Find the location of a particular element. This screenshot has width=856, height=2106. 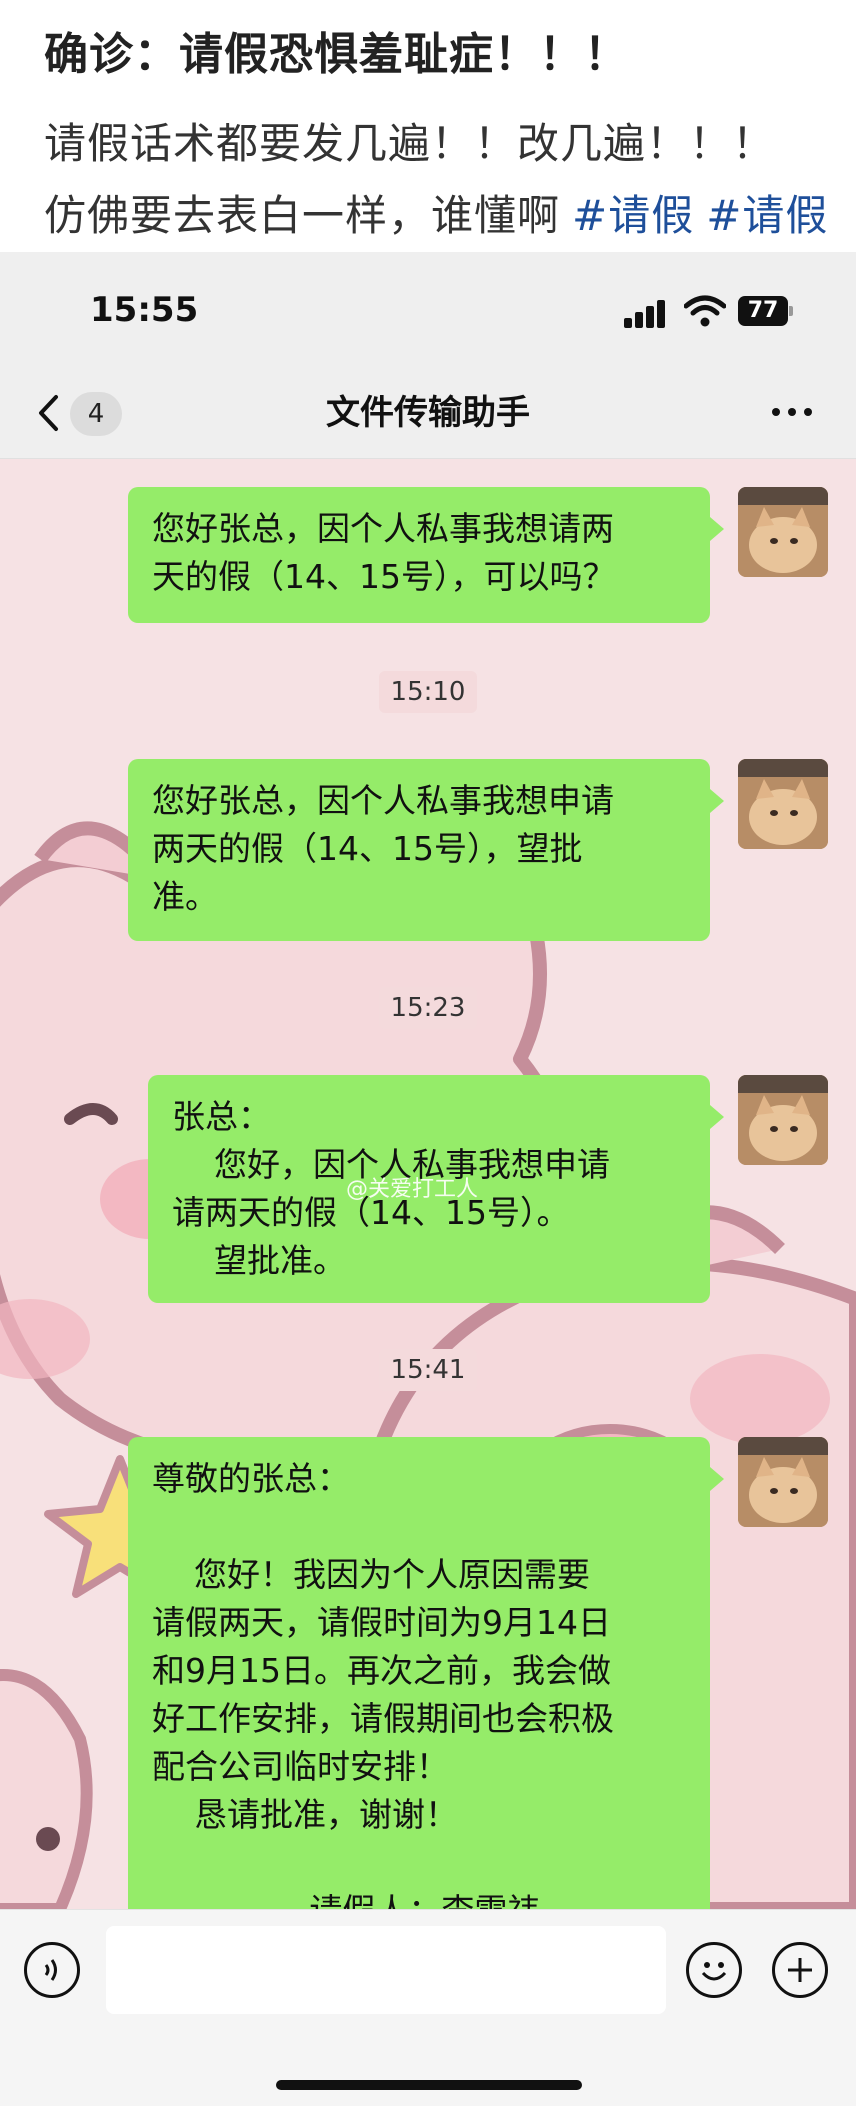

unread-count-badge: 4 is located at coordinates (96, 414).